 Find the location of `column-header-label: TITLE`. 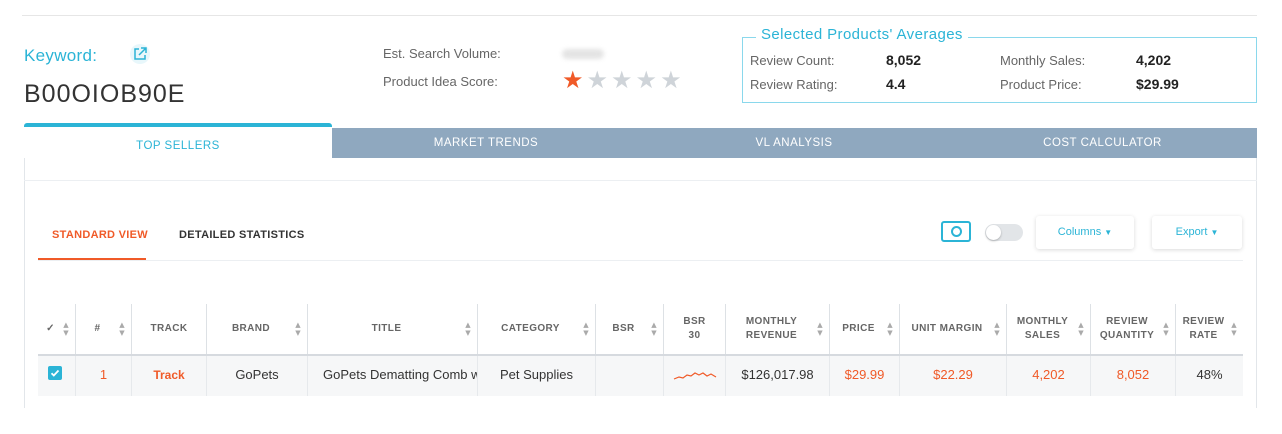

column-header-label: TITLE is located at coordinates (386, 328).